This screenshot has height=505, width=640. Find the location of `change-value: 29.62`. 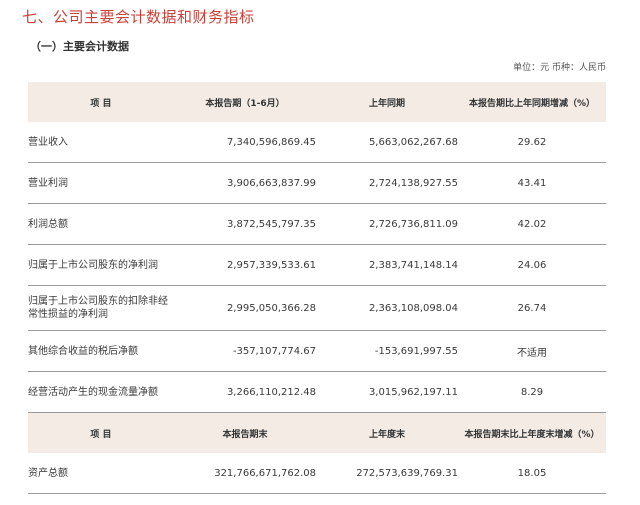

change-value: 29.62 is located at coordinates (532, 142).